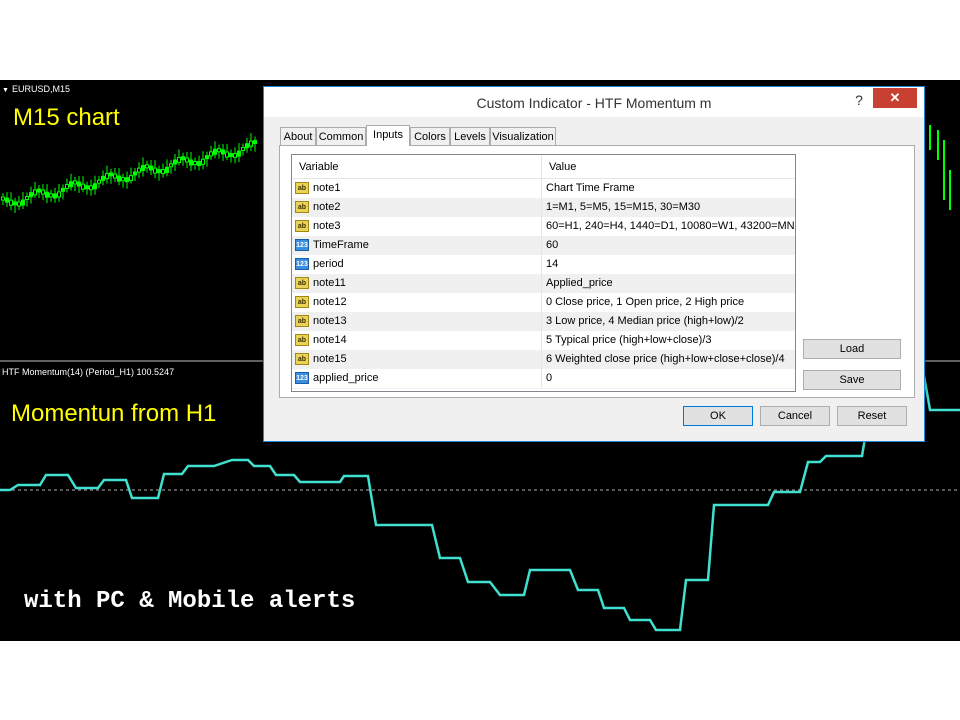 This screenshot has height=720, width=960. What do you see at coordinates (543, 208) in the screenshot?
I see `table-row: ab note2 1=M1, 5=M5, 15=M15, 30=M30` at bounding box center [543, 208].